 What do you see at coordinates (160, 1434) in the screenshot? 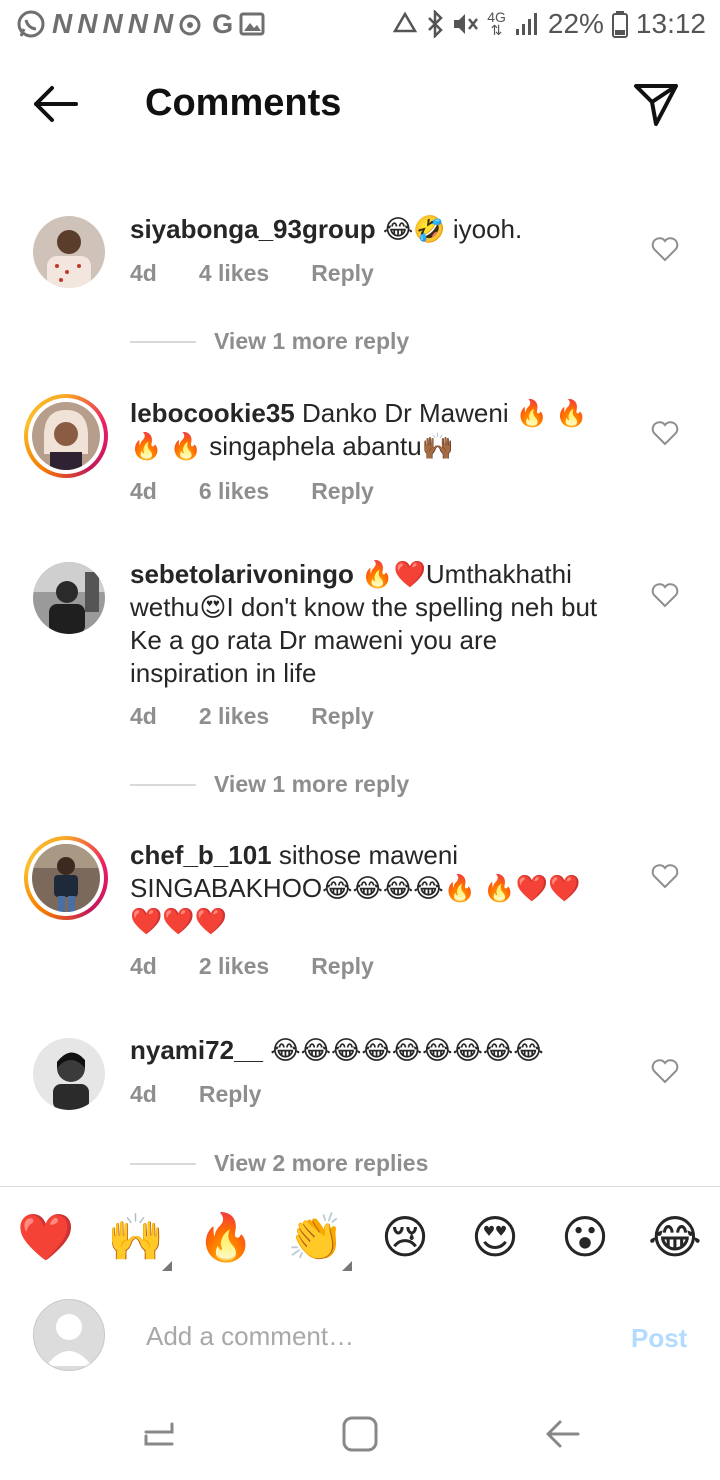
I see `recent-apps-icon` at bounding box center [160, 1434].